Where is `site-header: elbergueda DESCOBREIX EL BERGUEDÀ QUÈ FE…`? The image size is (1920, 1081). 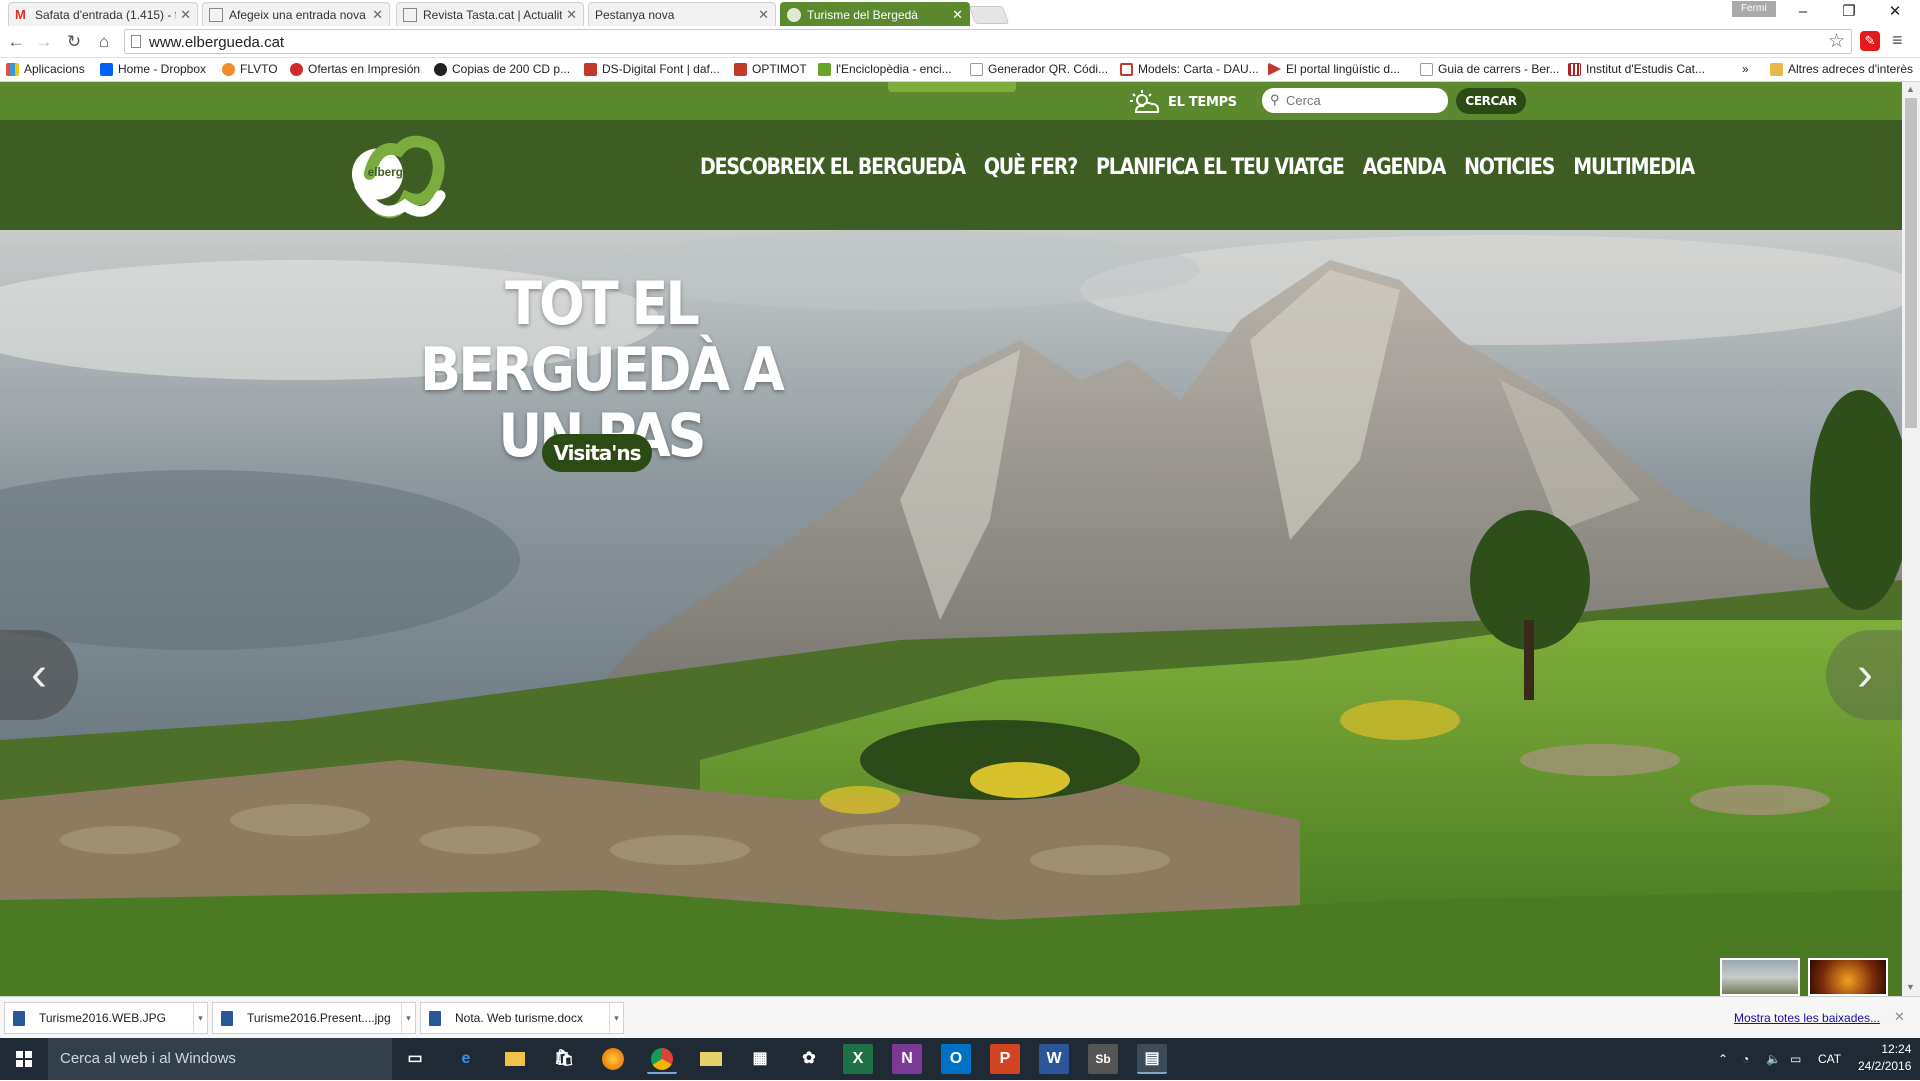
site-header: elbergueda DESCOBREIX EL BERGUEDÀ QUÈ FE… is located at coordinates (951, 175).